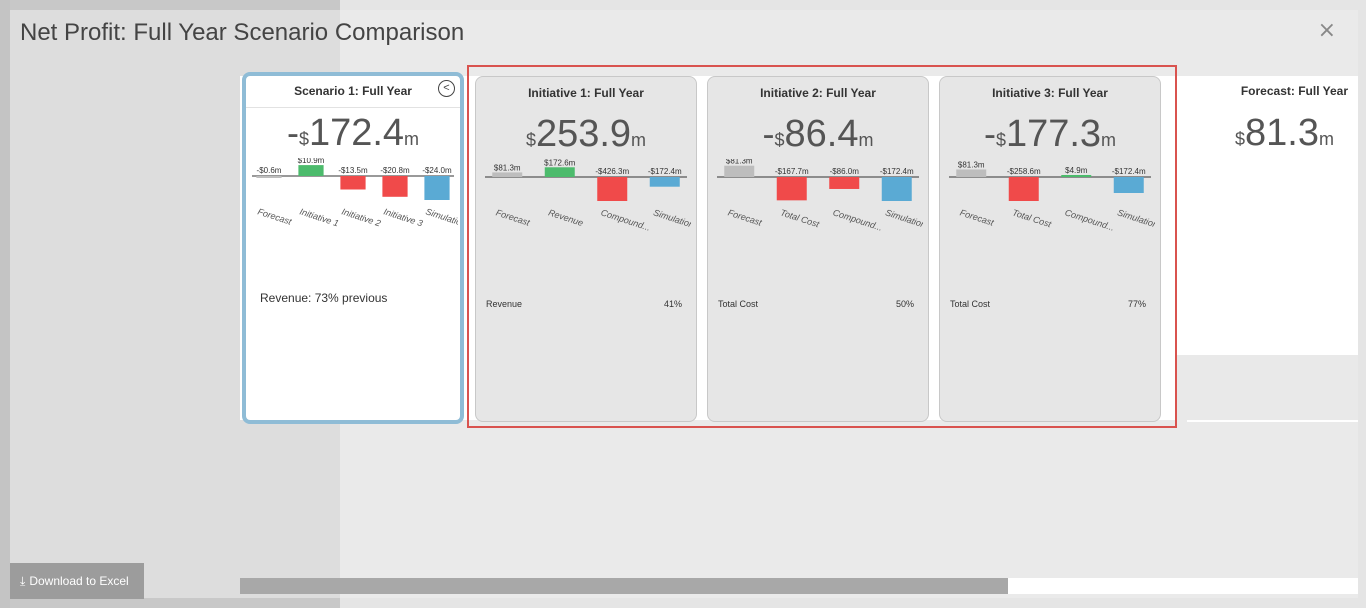 This screenshot has height=608, width=1366. What do you see at coordinates (292, 132) in the screenshot?
I see `scenario-sign: -` at bounding box center [292, 132].